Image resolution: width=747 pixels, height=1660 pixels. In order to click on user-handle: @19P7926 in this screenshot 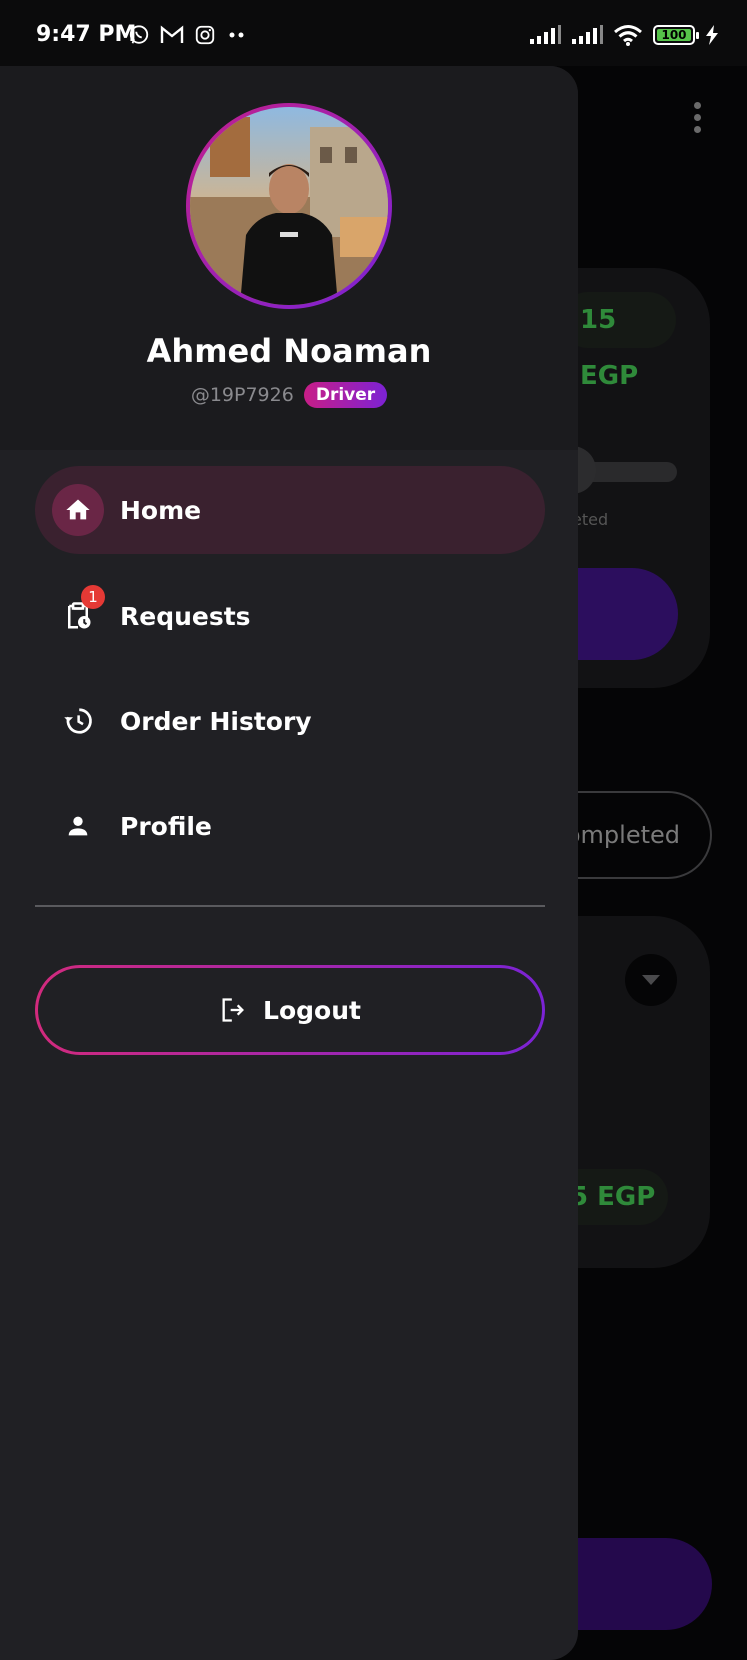, I will do `click(242, 395)`.